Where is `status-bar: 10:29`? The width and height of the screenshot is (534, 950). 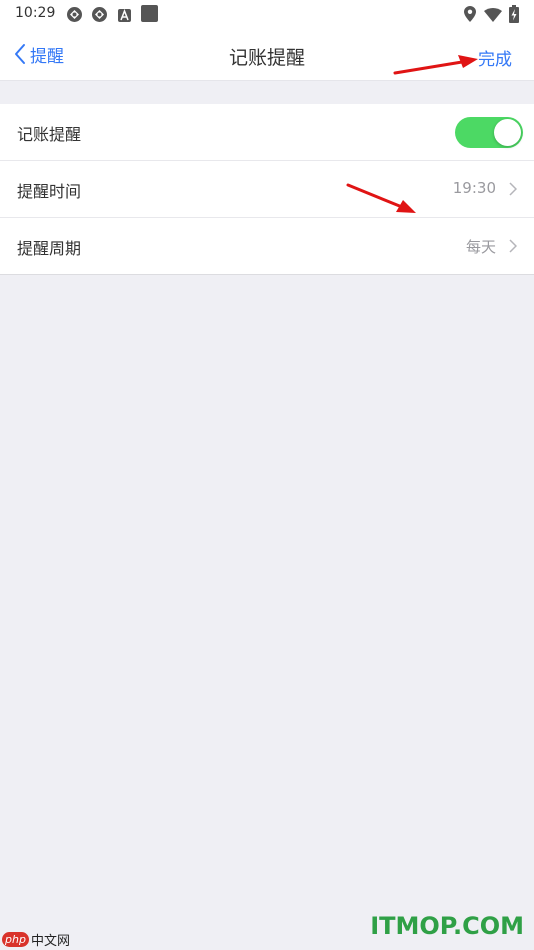
status-bar: 10:29 is located at coordinates (267, 14).